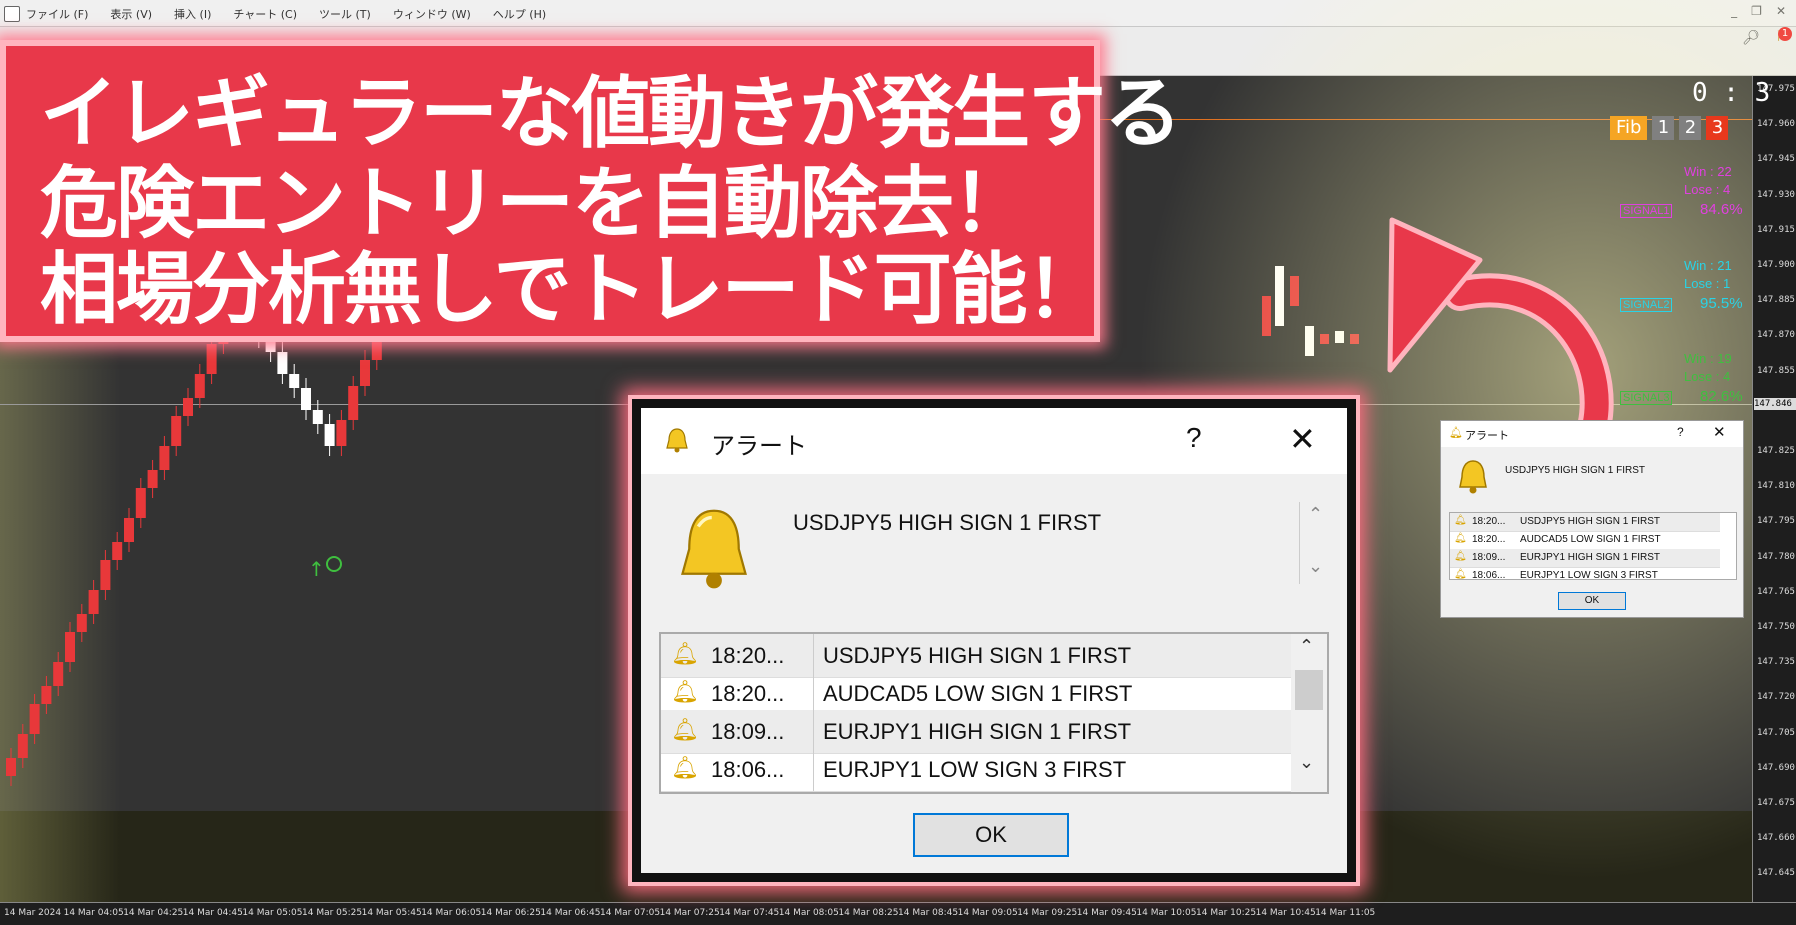 This screenshot has height=925, width=1796. What do you see at coordinates (432, 14) in the screenshot?
I see `menu-window: ウィンドウ (W)` at bounding box center [432, 14].